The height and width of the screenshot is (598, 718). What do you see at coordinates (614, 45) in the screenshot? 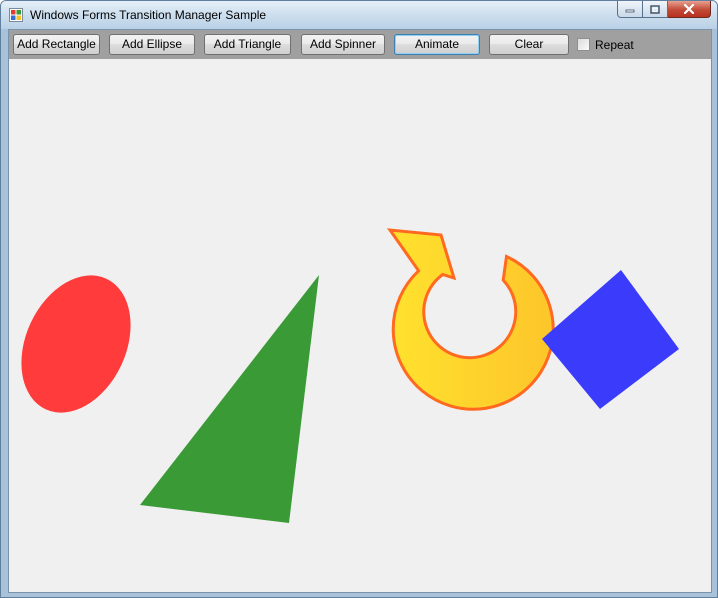
I see `repeat-label: Repeat` at bounding box center [614, 45].